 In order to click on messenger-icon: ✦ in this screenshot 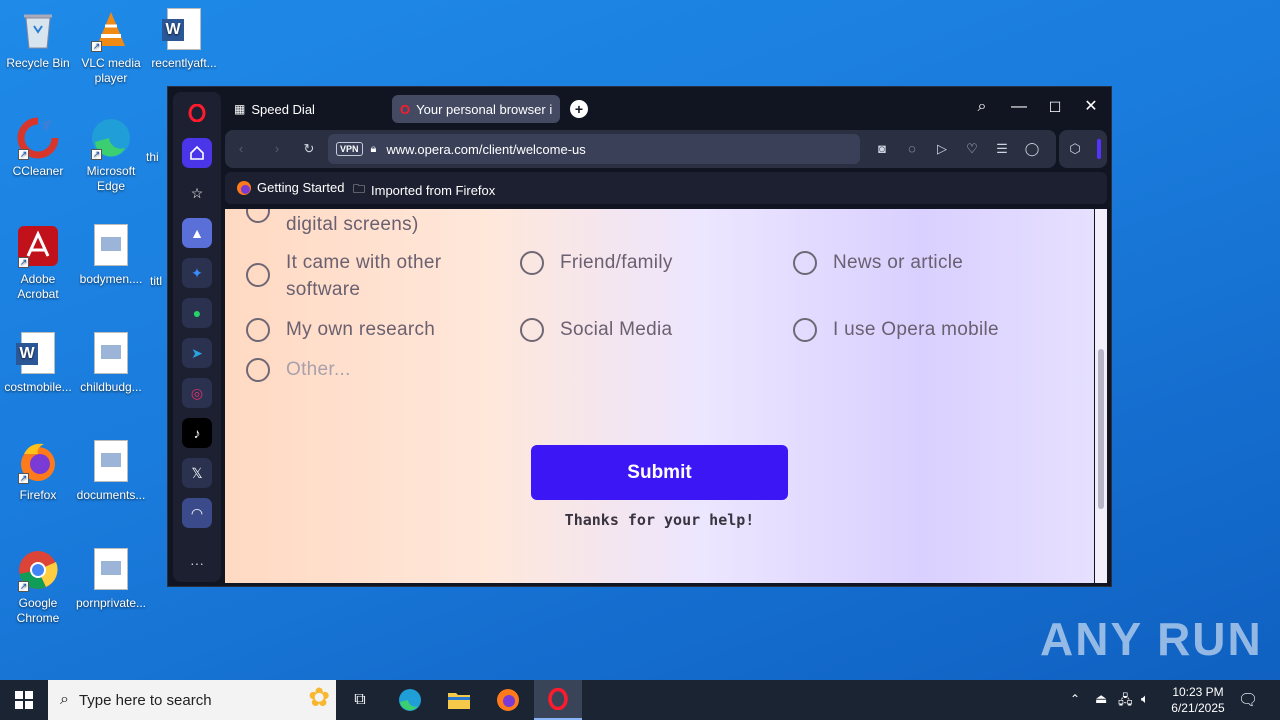, I will do `click(197, 273)`.